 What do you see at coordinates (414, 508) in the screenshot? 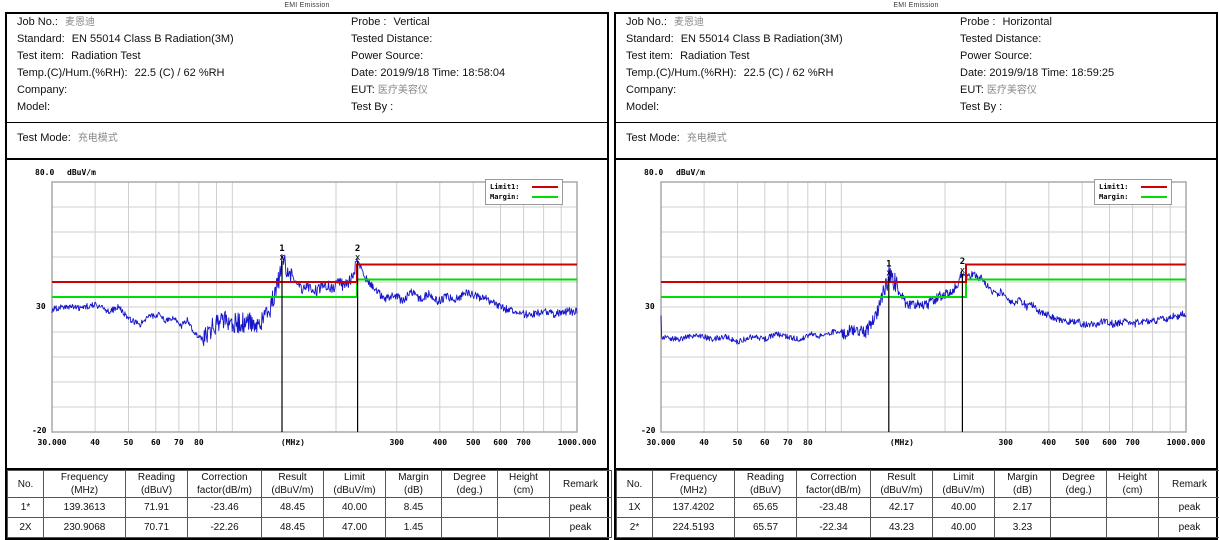
I see `table-cell: 8.45` at bounding box center [414, 508].